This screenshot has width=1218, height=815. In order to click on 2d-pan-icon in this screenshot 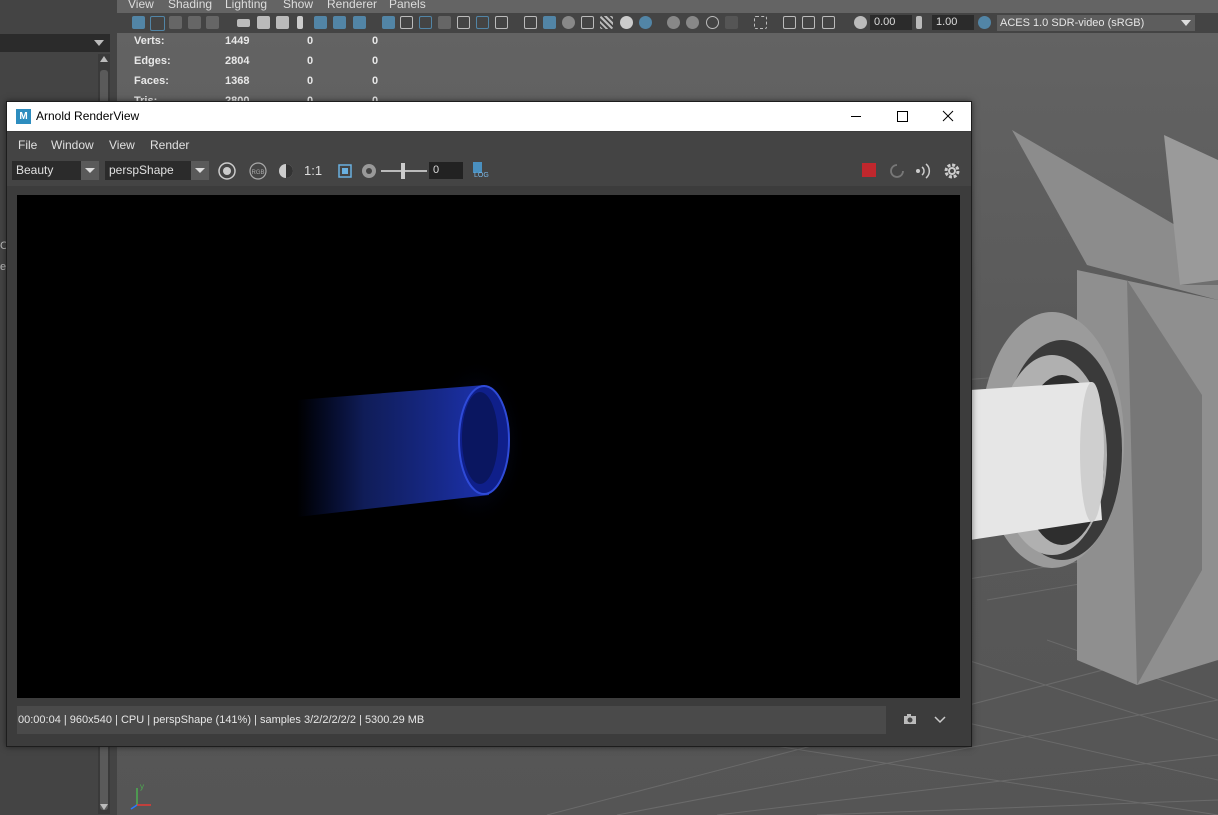, I will do `click(212, 22)`.